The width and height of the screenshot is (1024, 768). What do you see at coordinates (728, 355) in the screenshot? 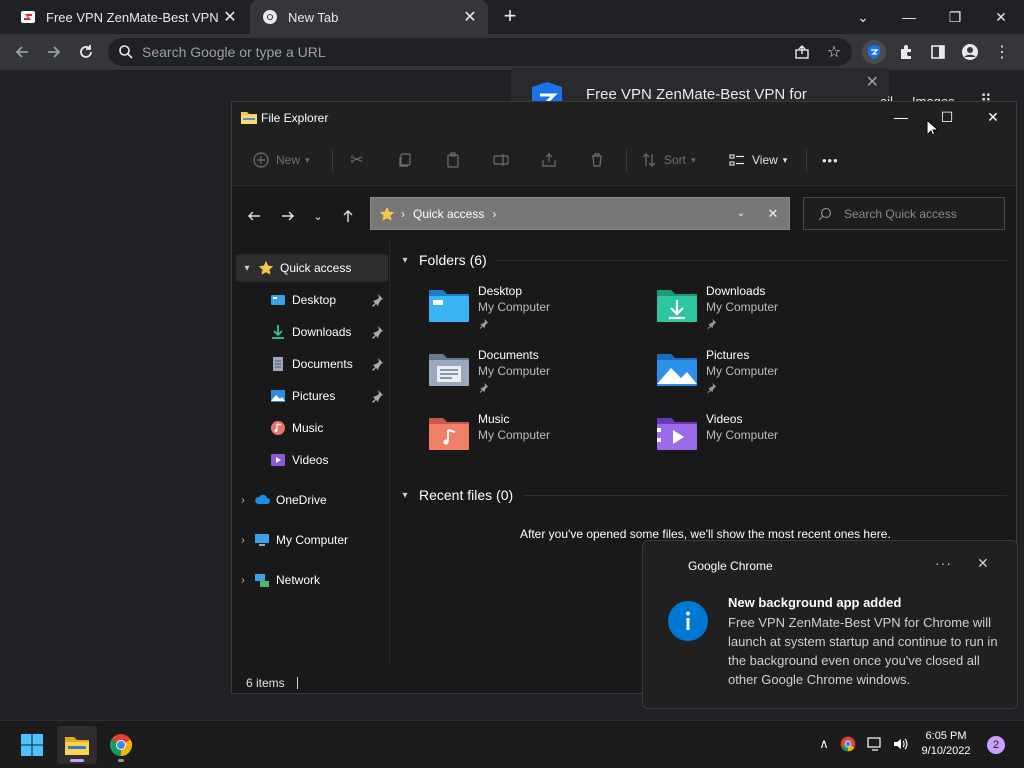
I see `folder-name: Pictures` at bounding box center [728, 355].